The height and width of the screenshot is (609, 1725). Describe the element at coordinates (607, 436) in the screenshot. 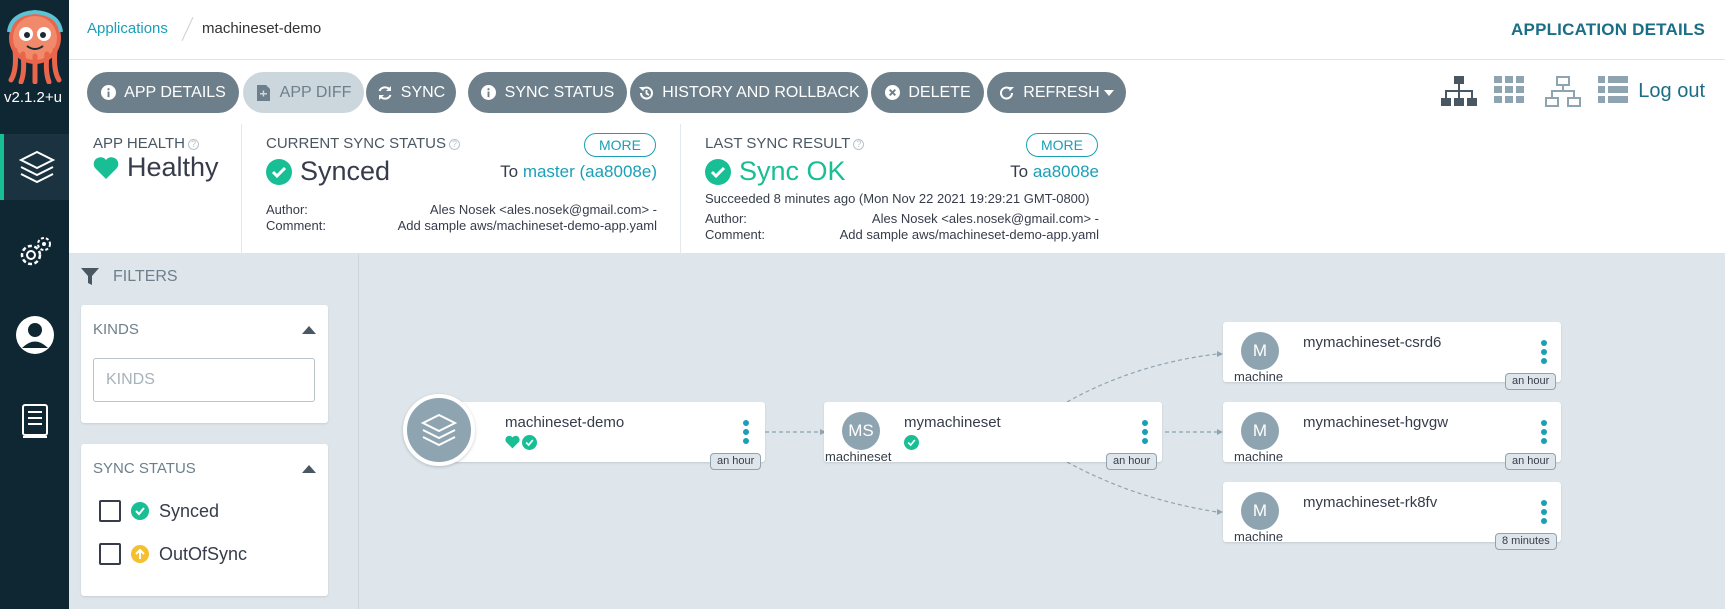

I see `app-node: machineset-demo an hour` at that location.